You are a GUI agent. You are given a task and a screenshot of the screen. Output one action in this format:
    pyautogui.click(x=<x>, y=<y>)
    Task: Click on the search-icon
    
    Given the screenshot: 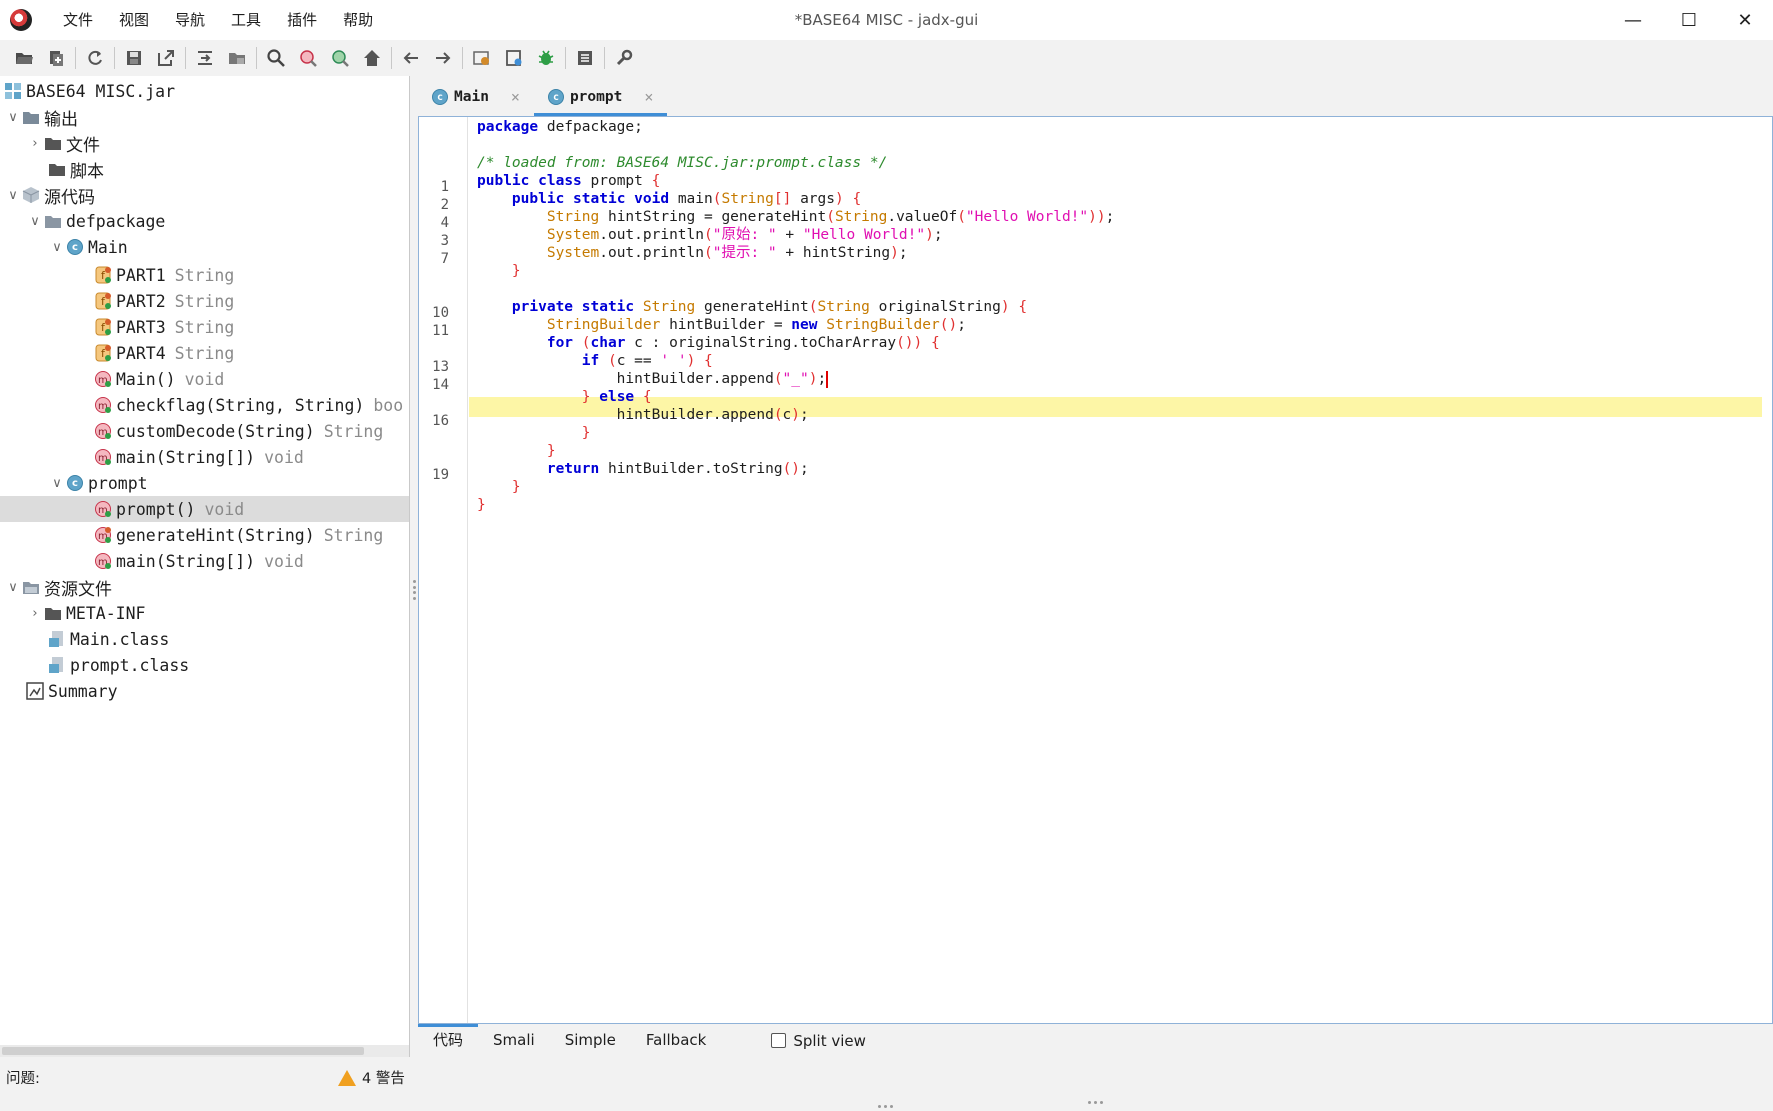 What is the action you would take?
    pyautogui.click(x=276, y=58)
    